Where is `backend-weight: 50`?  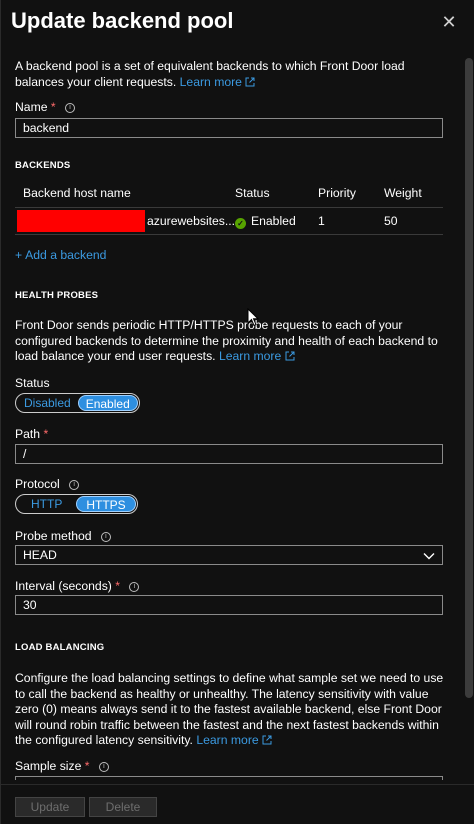 backend-weight: 50 is located at coordinates (391, 221).